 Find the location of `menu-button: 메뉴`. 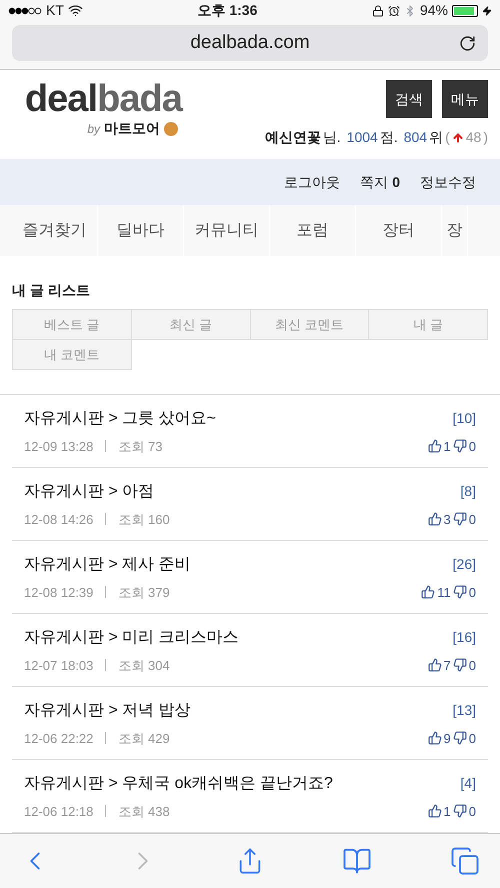

menu-button: 메뉴 is located at coordinates (465, 99).